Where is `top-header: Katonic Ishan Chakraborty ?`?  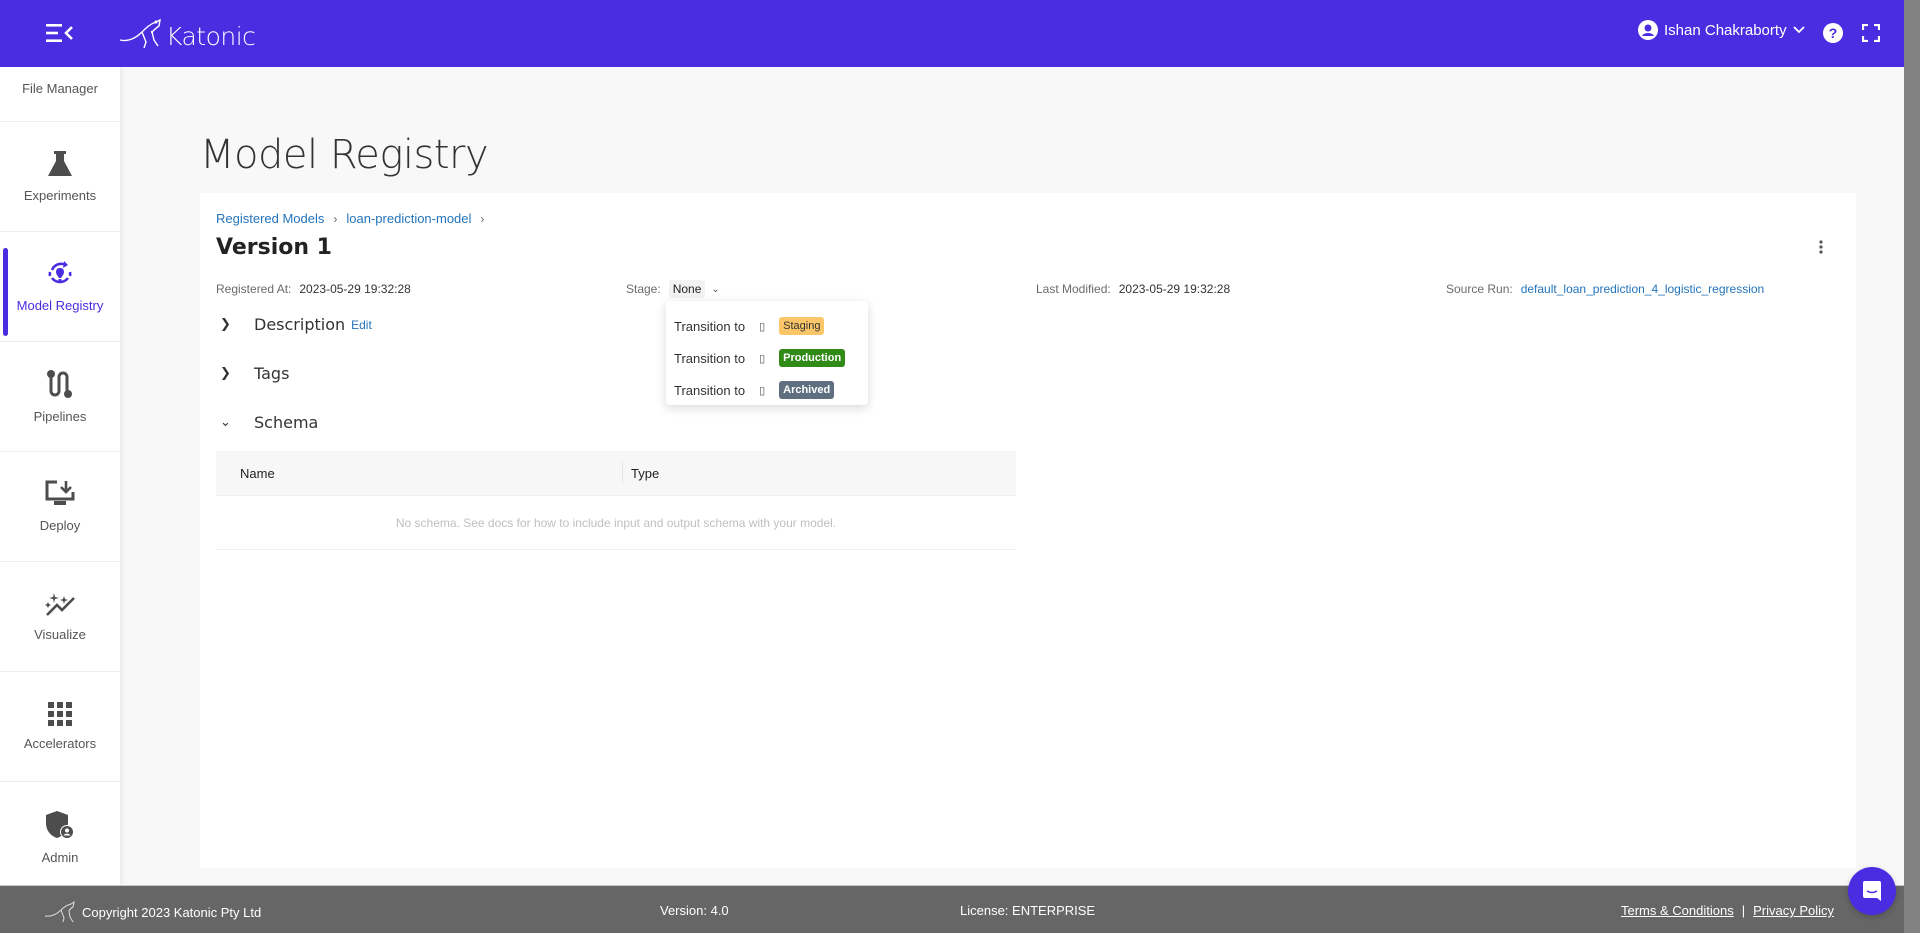 top-header: Katonic Ishan Chakraborty ? is located at coordinates (952, 33).